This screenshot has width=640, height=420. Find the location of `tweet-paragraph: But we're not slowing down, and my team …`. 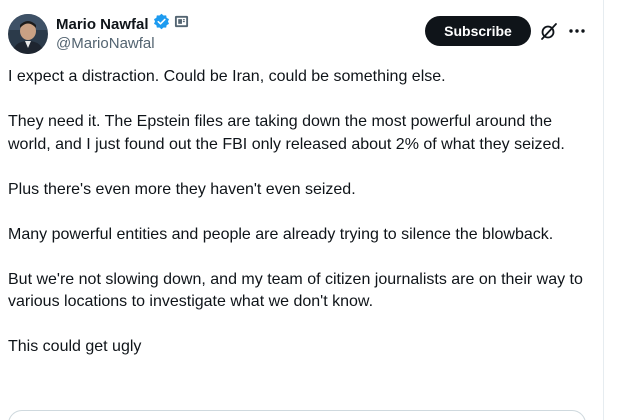

tweet-paragraph: But we're not slowing down, and my team … is located at coordinates (295, 290).